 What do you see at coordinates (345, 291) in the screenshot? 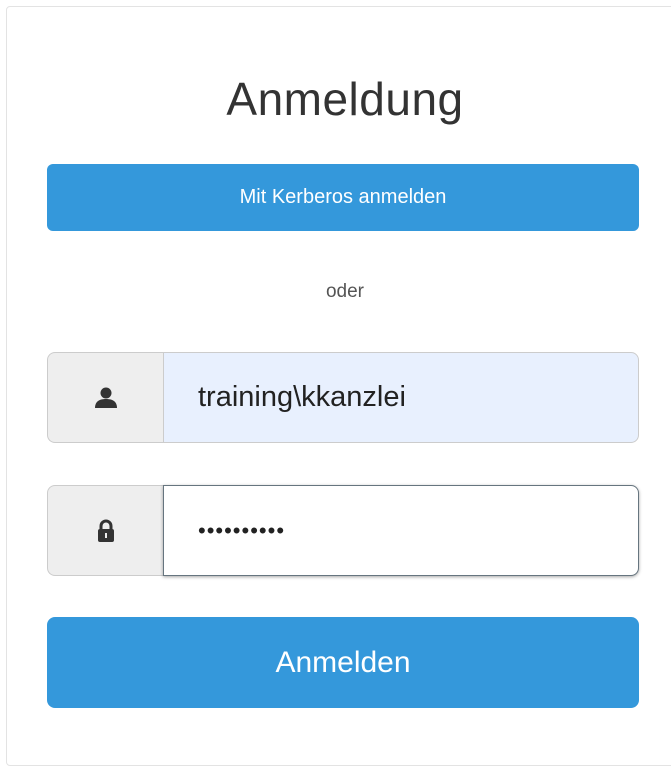
I see `separator-text: oder` at bounding box center [345, 291].